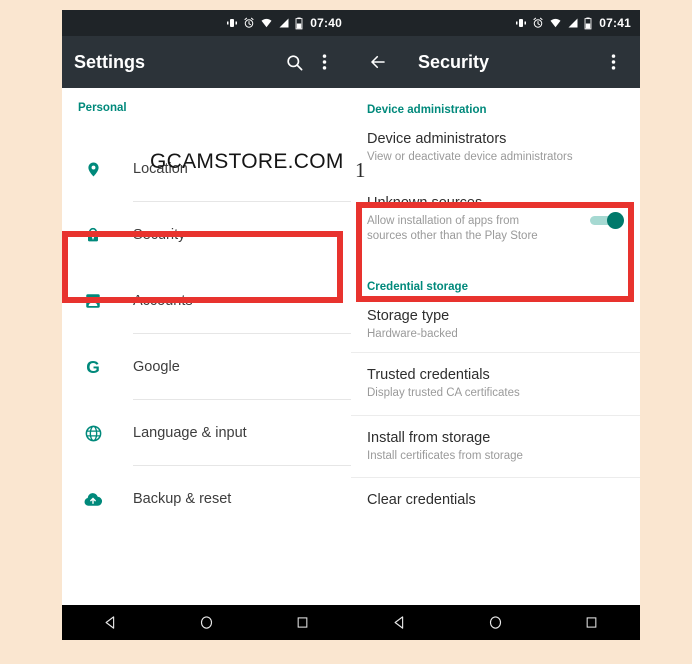 This screenshot has height=664, width=692. I want to click on row-subtitle: Display trusted CA certificates, so click(443, 393).